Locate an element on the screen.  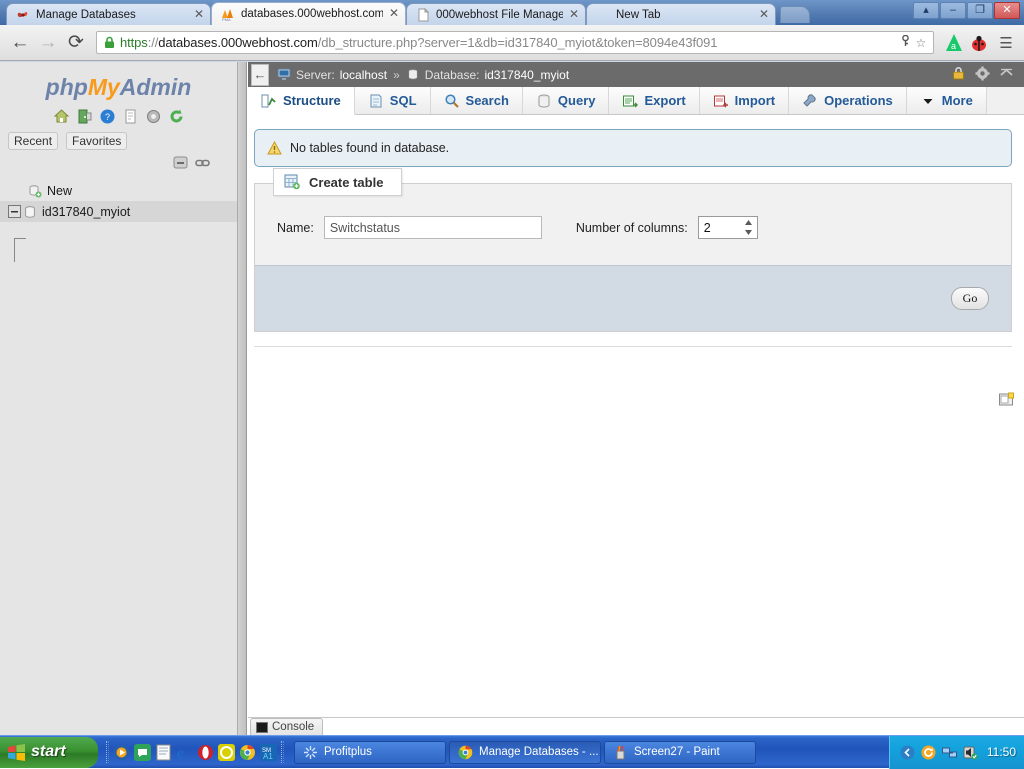
windows-logo-icon is located at coordinates (16, 752).